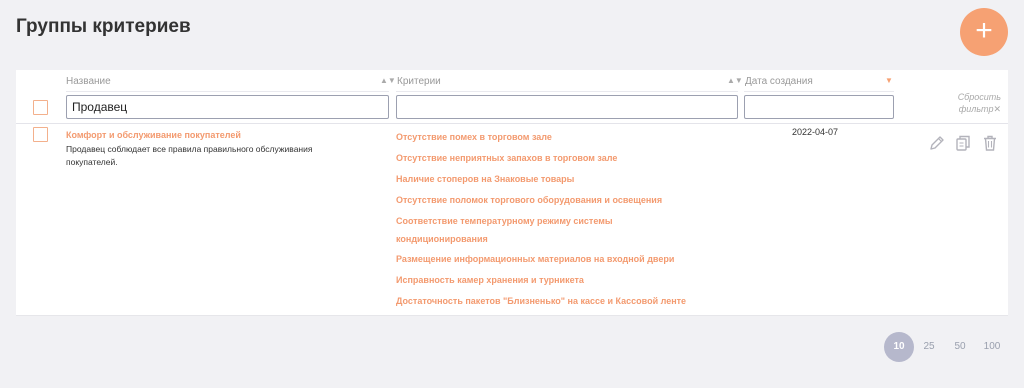 This screenshot has width=1024, height=388. What do you see at coordinates (512, 123) in the screenshot?
I see `row-divider` at bounding box center [512, 123].